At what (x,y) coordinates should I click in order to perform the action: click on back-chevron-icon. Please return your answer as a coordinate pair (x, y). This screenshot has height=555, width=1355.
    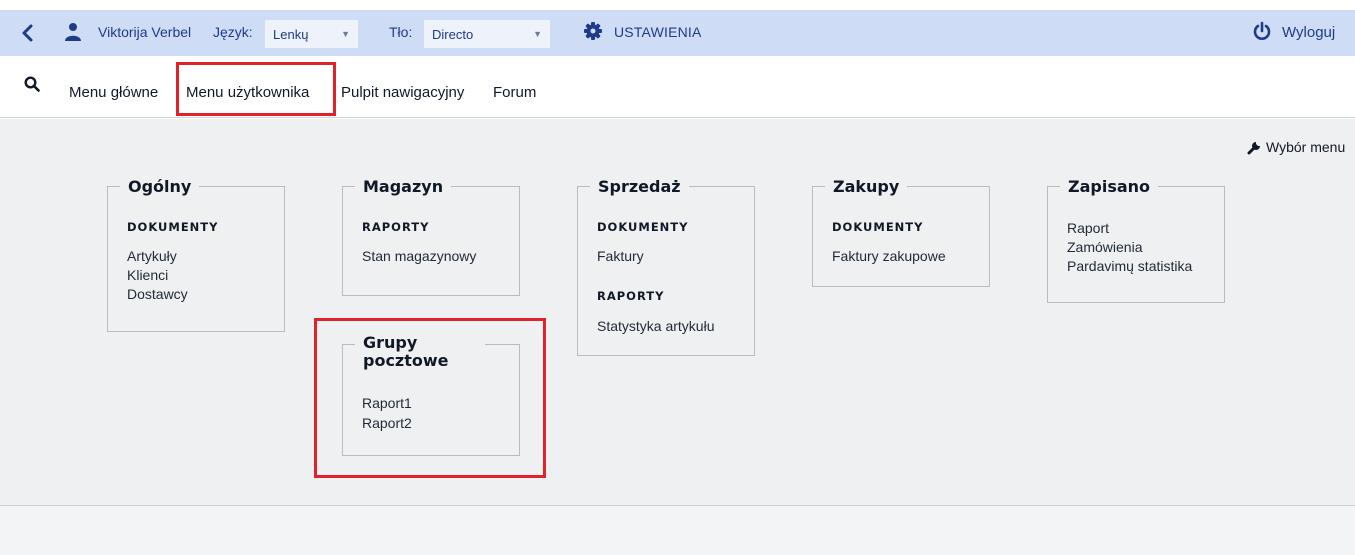
    Looking at the image, I should click on (28, 33).